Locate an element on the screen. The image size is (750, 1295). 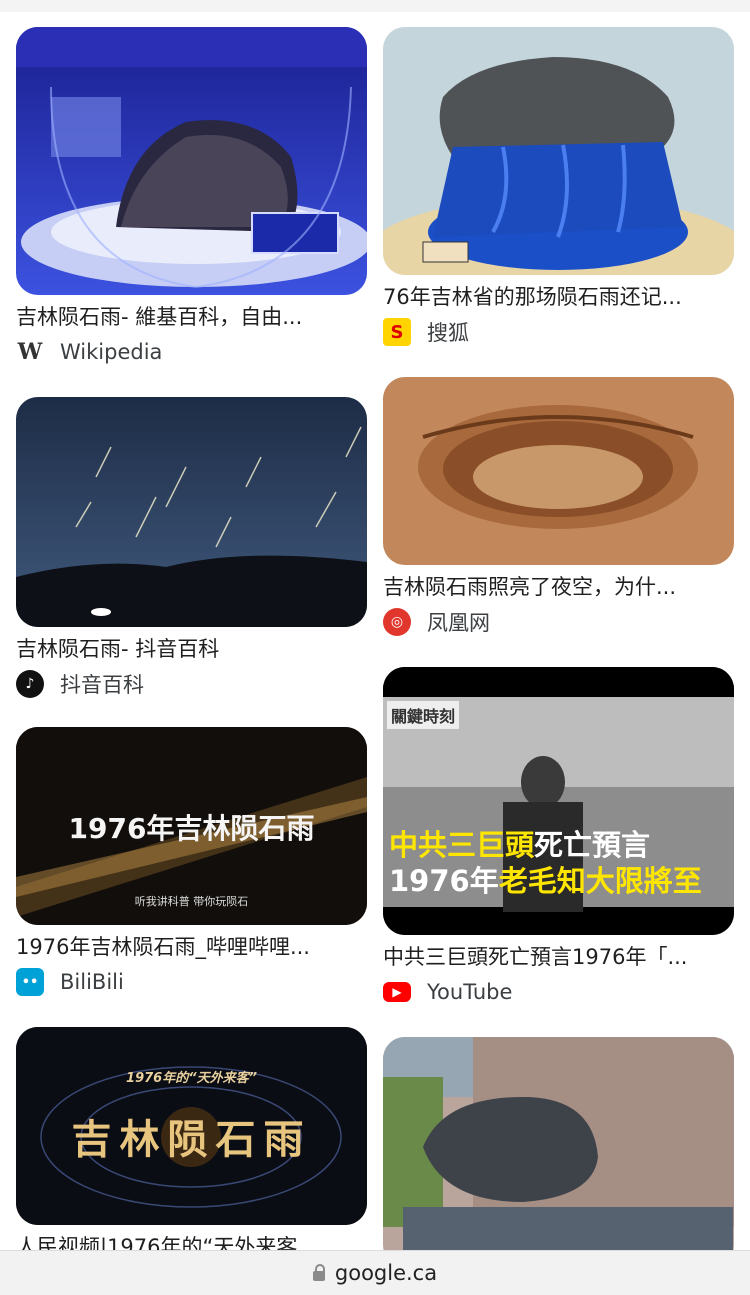
thumbnail-subtitle-text: 听我讲科普 带你玩陨石 is located at coordinates (191, 901).